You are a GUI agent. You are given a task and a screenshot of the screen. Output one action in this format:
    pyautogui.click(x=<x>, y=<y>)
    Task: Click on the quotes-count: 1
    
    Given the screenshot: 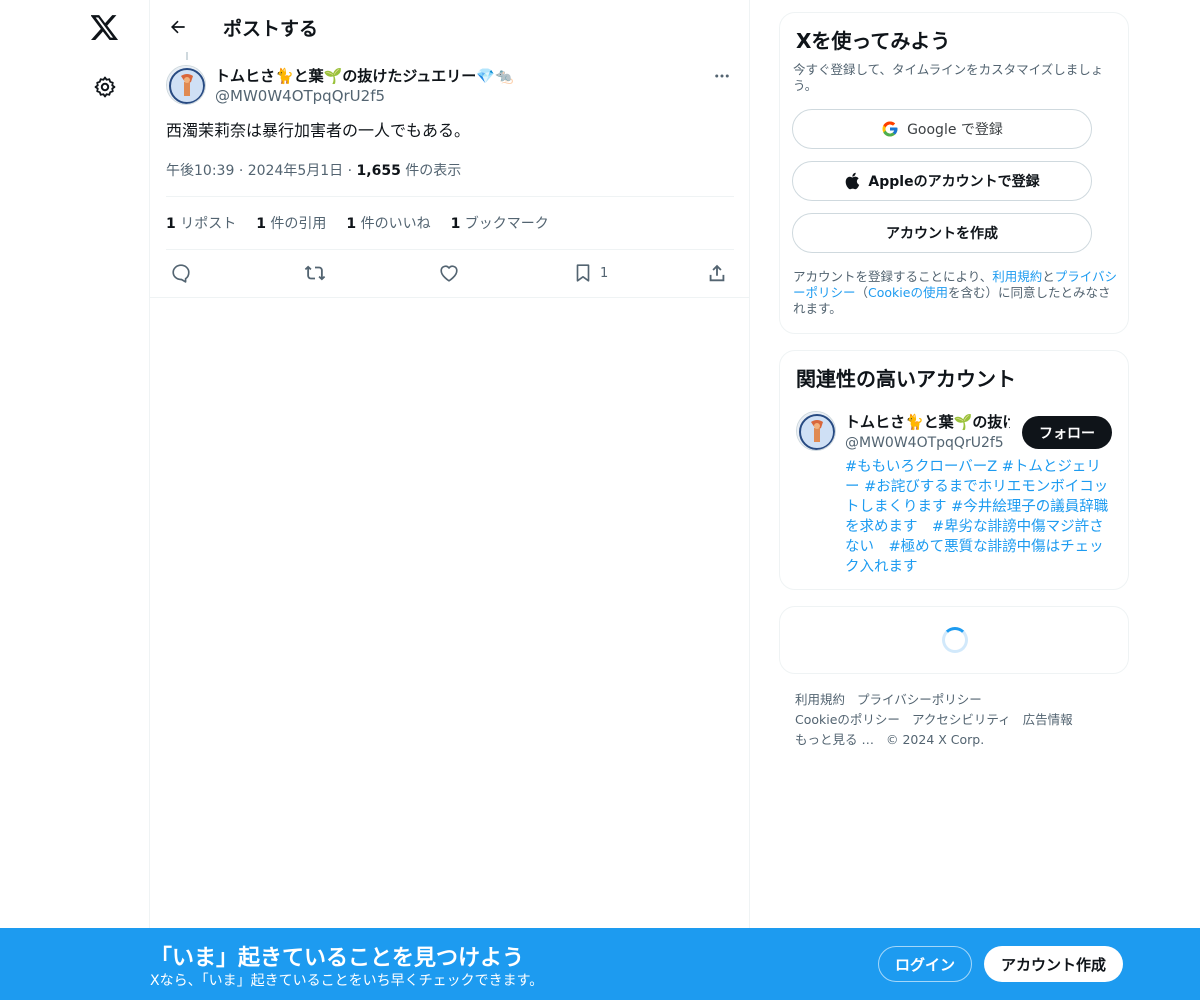 What is the action you would take?
    pyautogui.click(x=261, y=224)
    